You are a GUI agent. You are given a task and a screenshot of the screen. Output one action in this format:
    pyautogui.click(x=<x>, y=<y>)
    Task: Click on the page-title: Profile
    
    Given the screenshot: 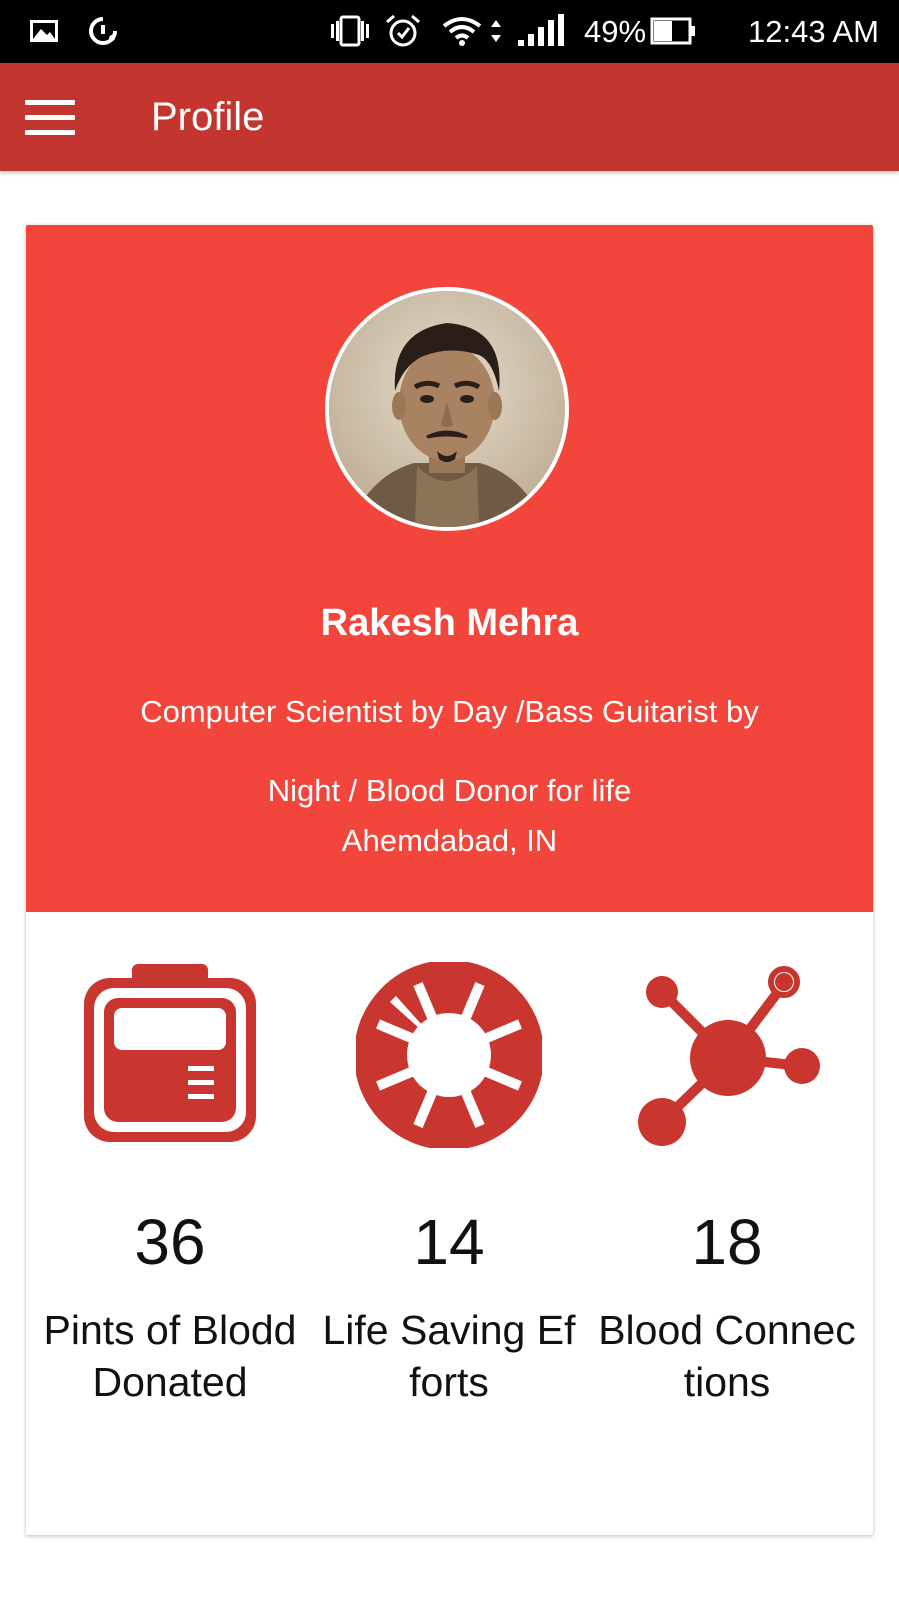 What is the action you would take?
    pyautogui.click(x=208, y=117)
    